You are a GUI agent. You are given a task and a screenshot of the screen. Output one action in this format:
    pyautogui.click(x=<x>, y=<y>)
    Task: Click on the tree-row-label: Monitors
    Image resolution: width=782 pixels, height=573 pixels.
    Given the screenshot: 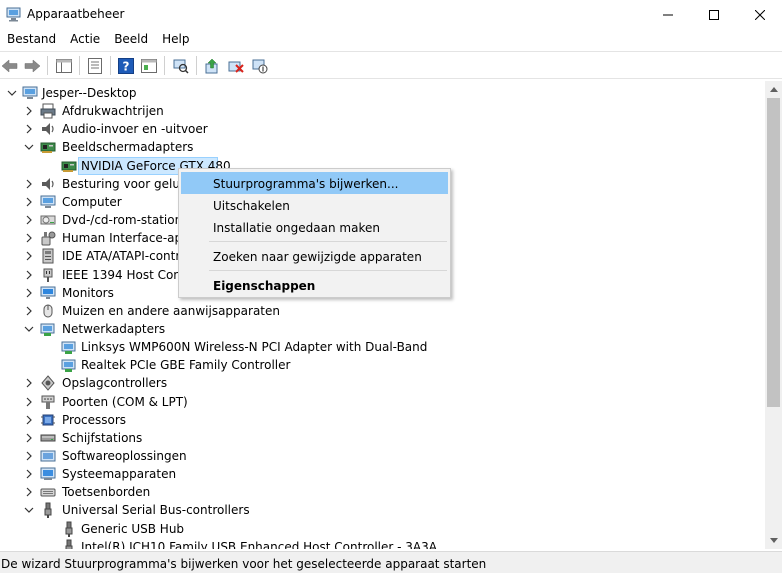 What is the action you would take?
    pyautogui.click(x=88, y=292)
    